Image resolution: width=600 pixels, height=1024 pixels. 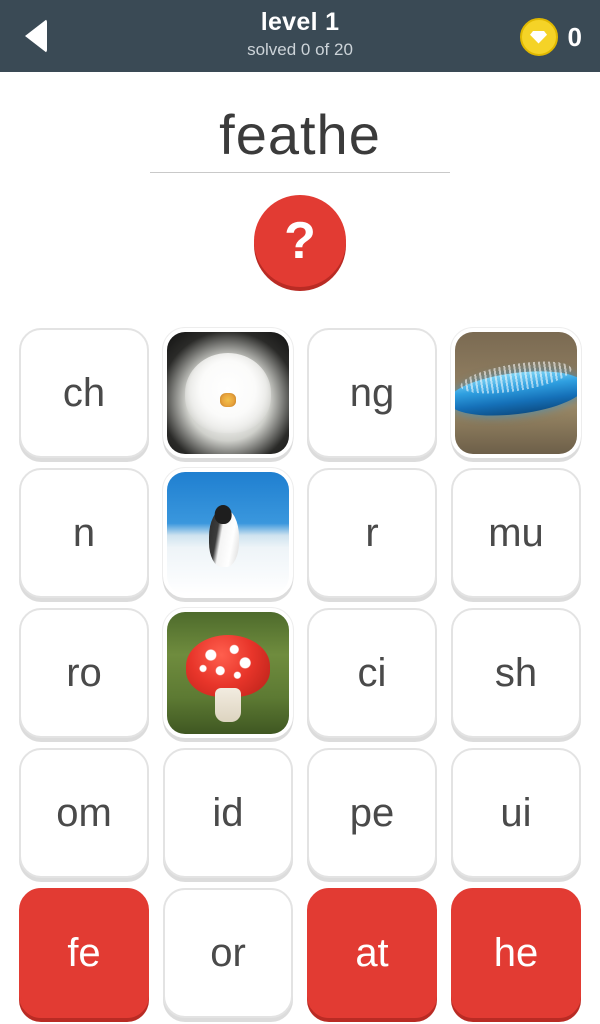 What do you see at coordinates (300, 172) in the screenshot?
I see `word-underline` at bounding box center [300, 172].